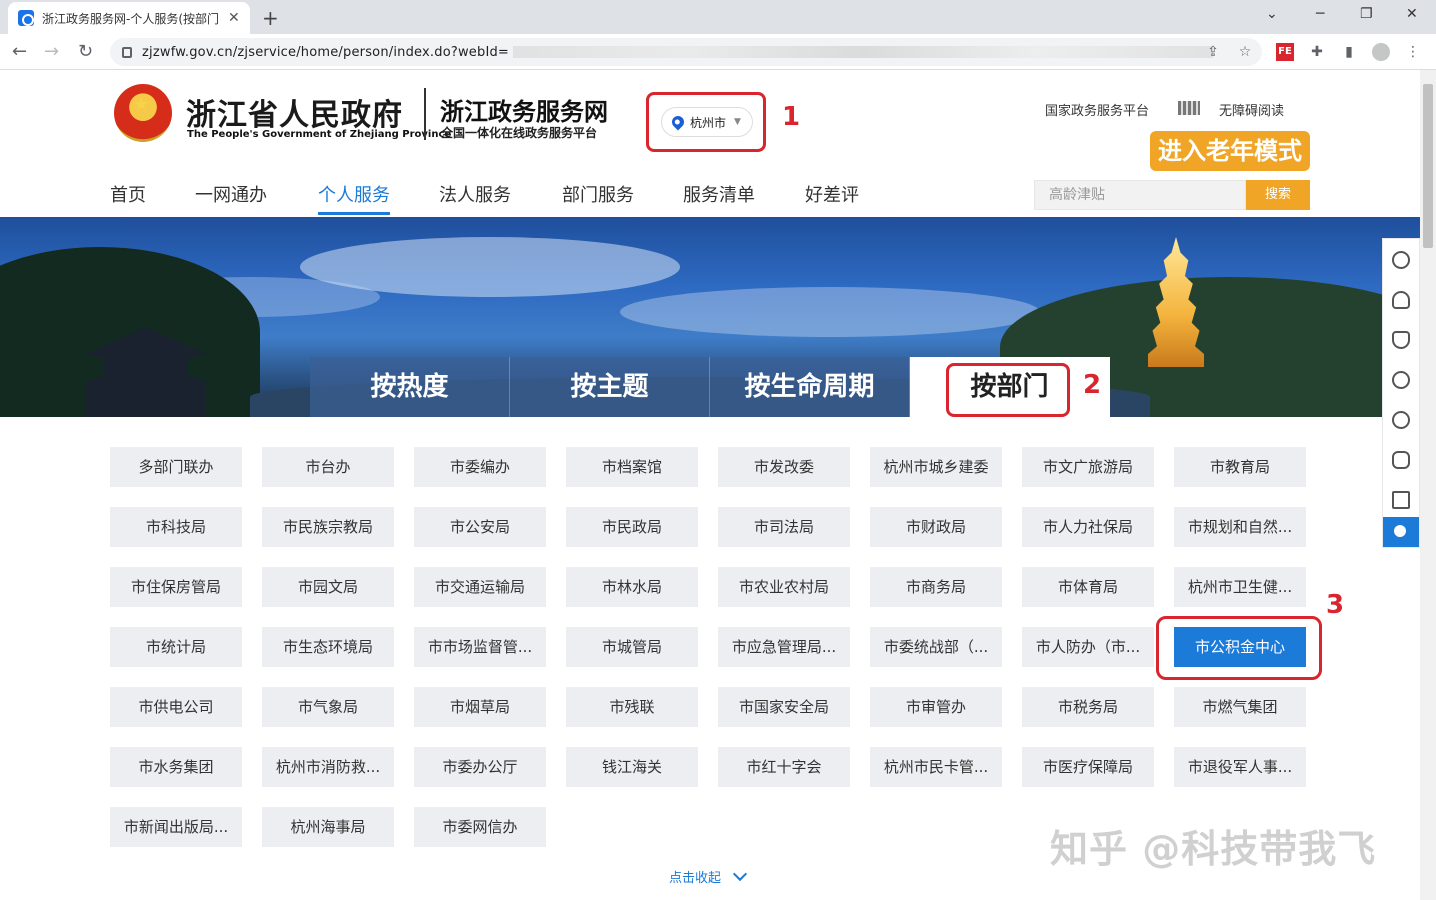  I want to click on tab-close-icon: ✕, so click(234, 18).